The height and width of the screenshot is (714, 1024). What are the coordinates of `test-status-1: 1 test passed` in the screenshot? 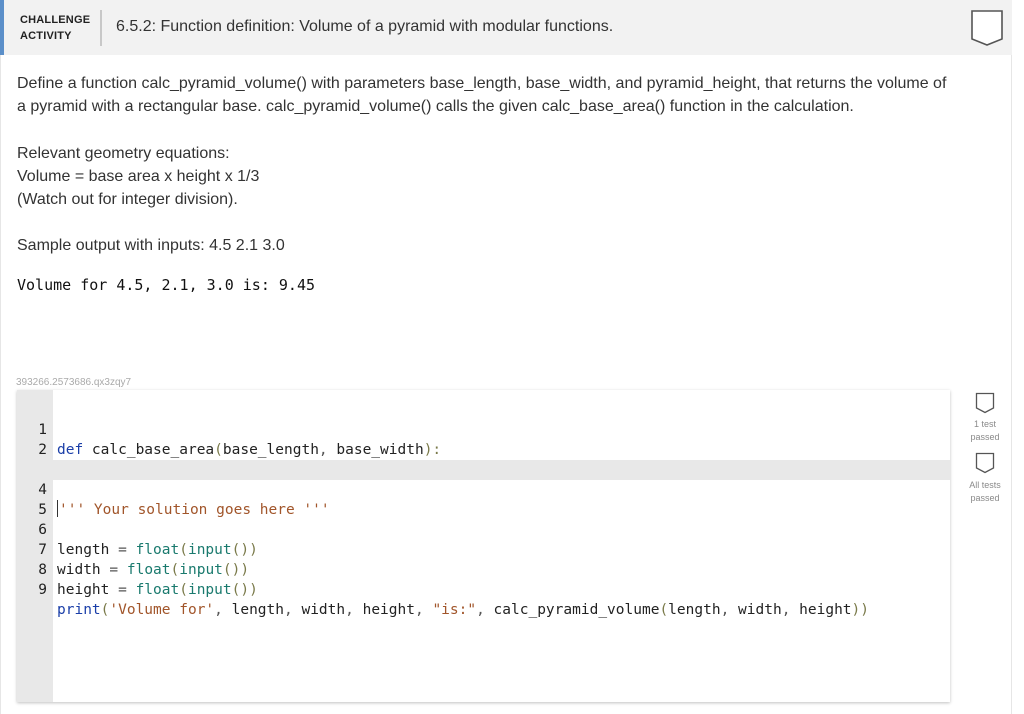 It's located at (985, 431).